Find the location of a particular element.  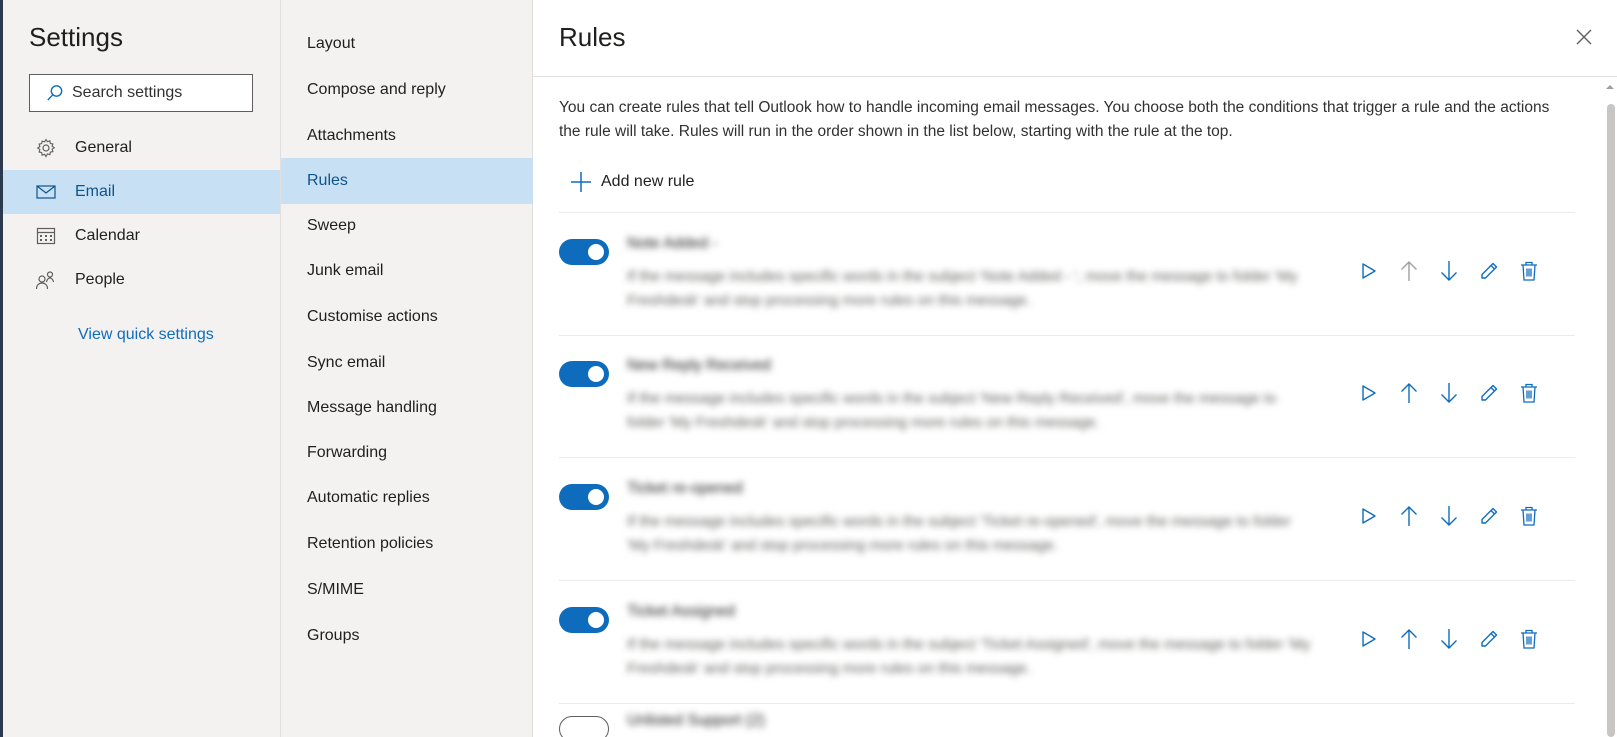

nav-sweep: Sweep is located at coordinates (407, 226).